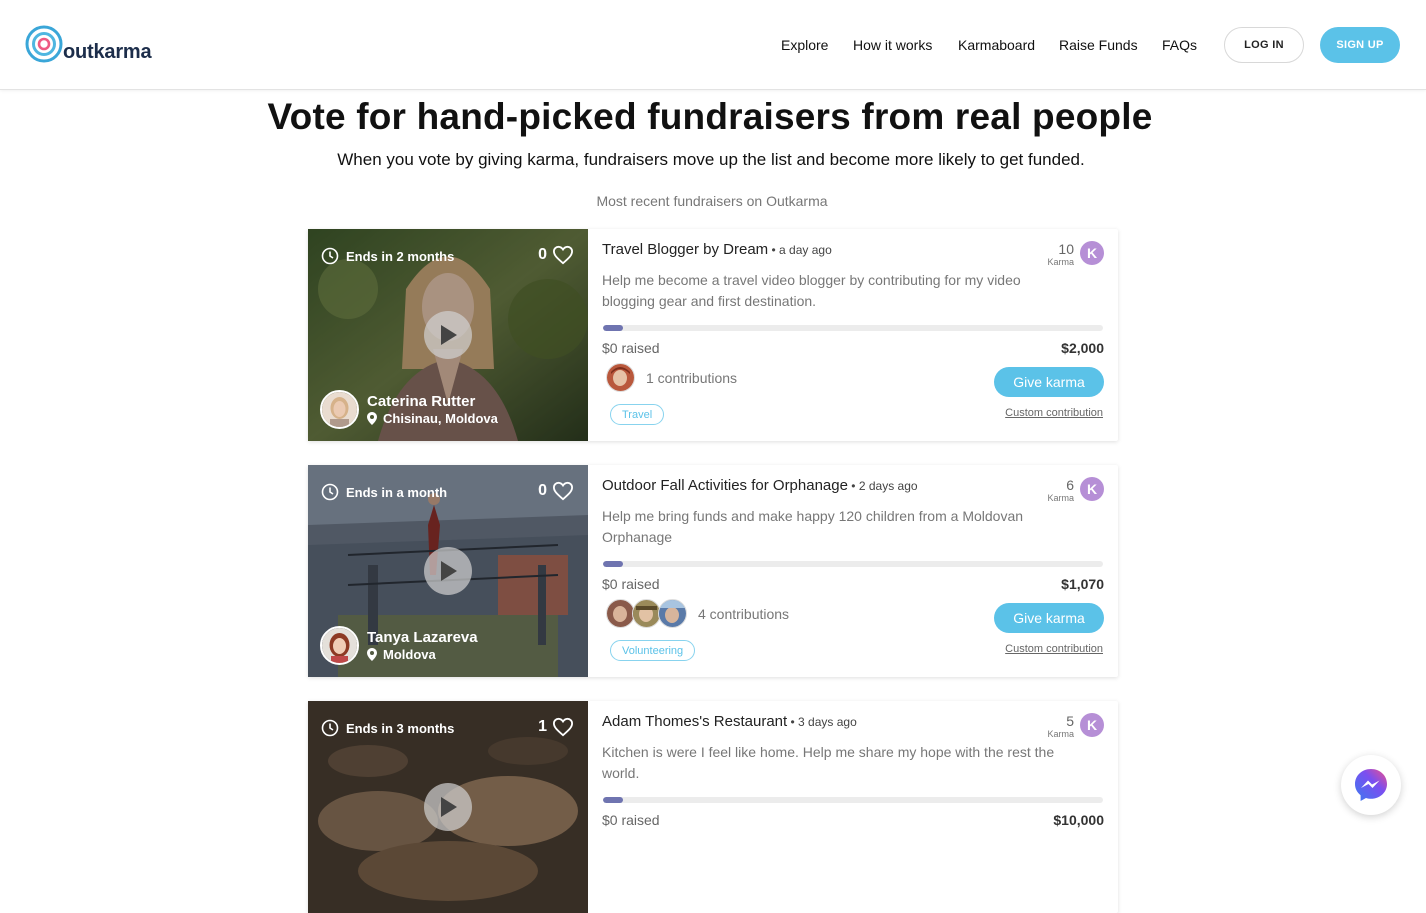 This screenshot has width=1426, height=913. I want to click on video-thumbnail: Ends in a month 0 Tanya Lazareva Moldova, so click(448, 571).